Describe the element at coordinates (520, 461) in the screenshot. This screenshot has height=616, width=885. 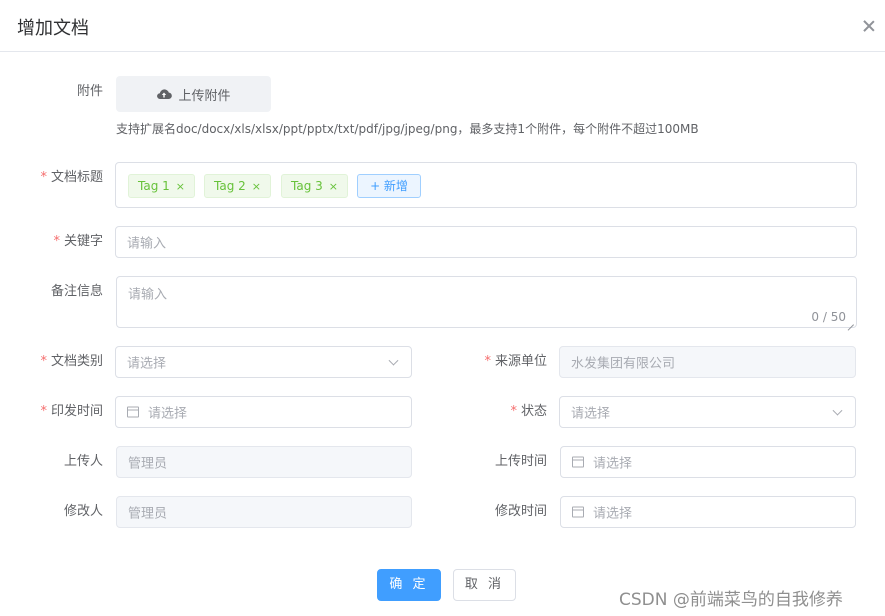
I see `upload-time-label: 上传时间` at that location.